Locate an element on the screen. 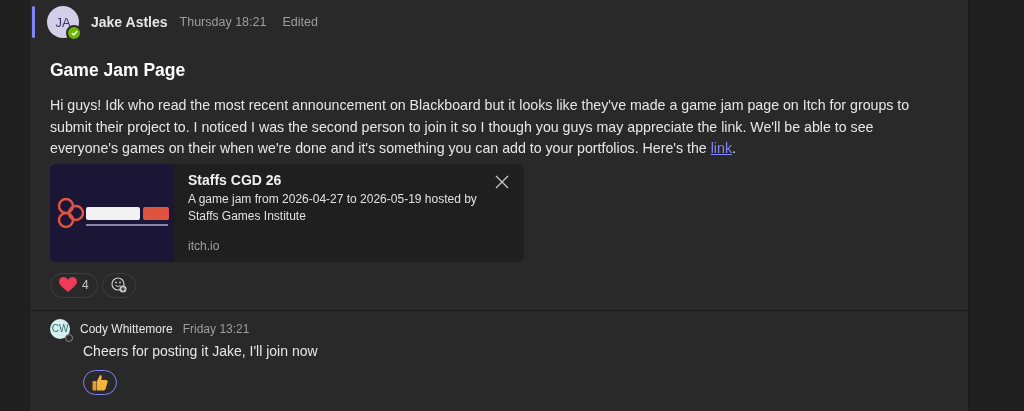 This screenshot has height=411, width=1024. author-name: Cody Whittemore is located at coordinates (126, 328).